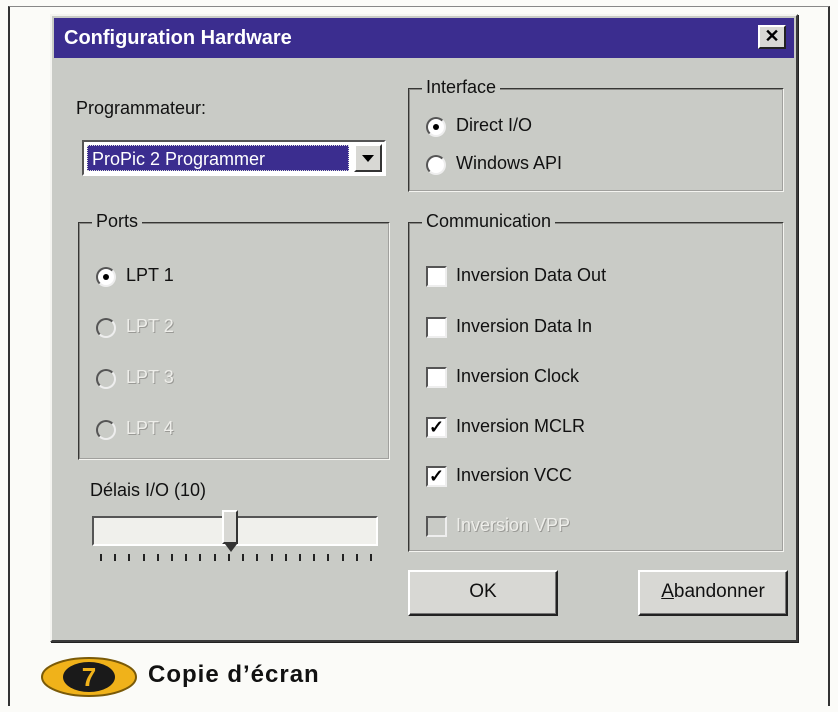  I want to click on radio-label: Windows API, so click(509, 163).